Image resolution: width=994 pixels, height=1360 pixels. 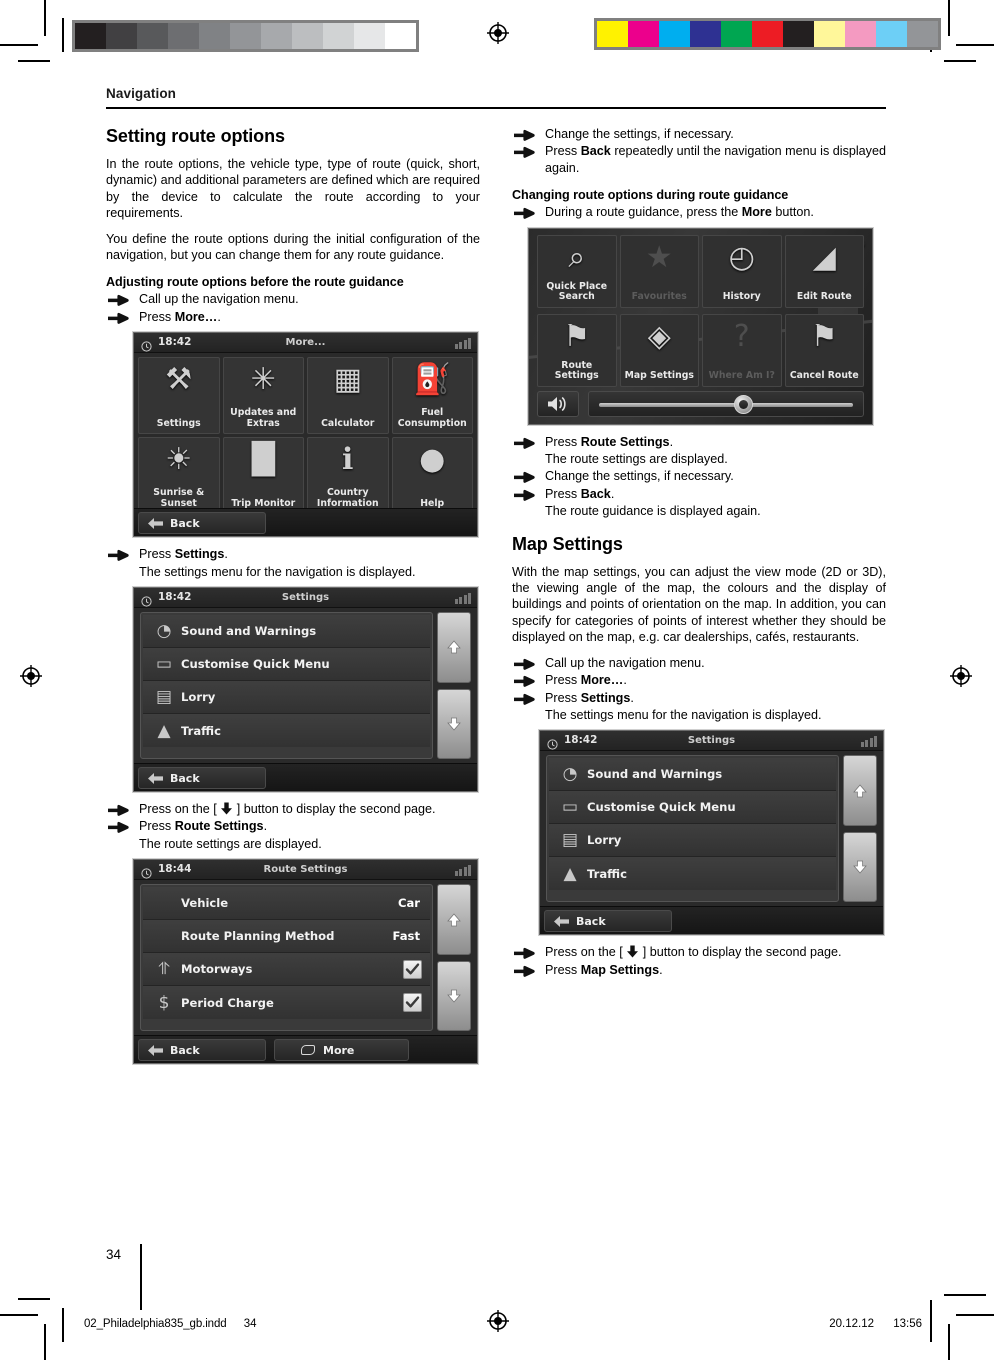 What do you see at coordinates (558, 403) in the screenshot?
I see `speaker-volume-icon` at bounding box center [558, 403].